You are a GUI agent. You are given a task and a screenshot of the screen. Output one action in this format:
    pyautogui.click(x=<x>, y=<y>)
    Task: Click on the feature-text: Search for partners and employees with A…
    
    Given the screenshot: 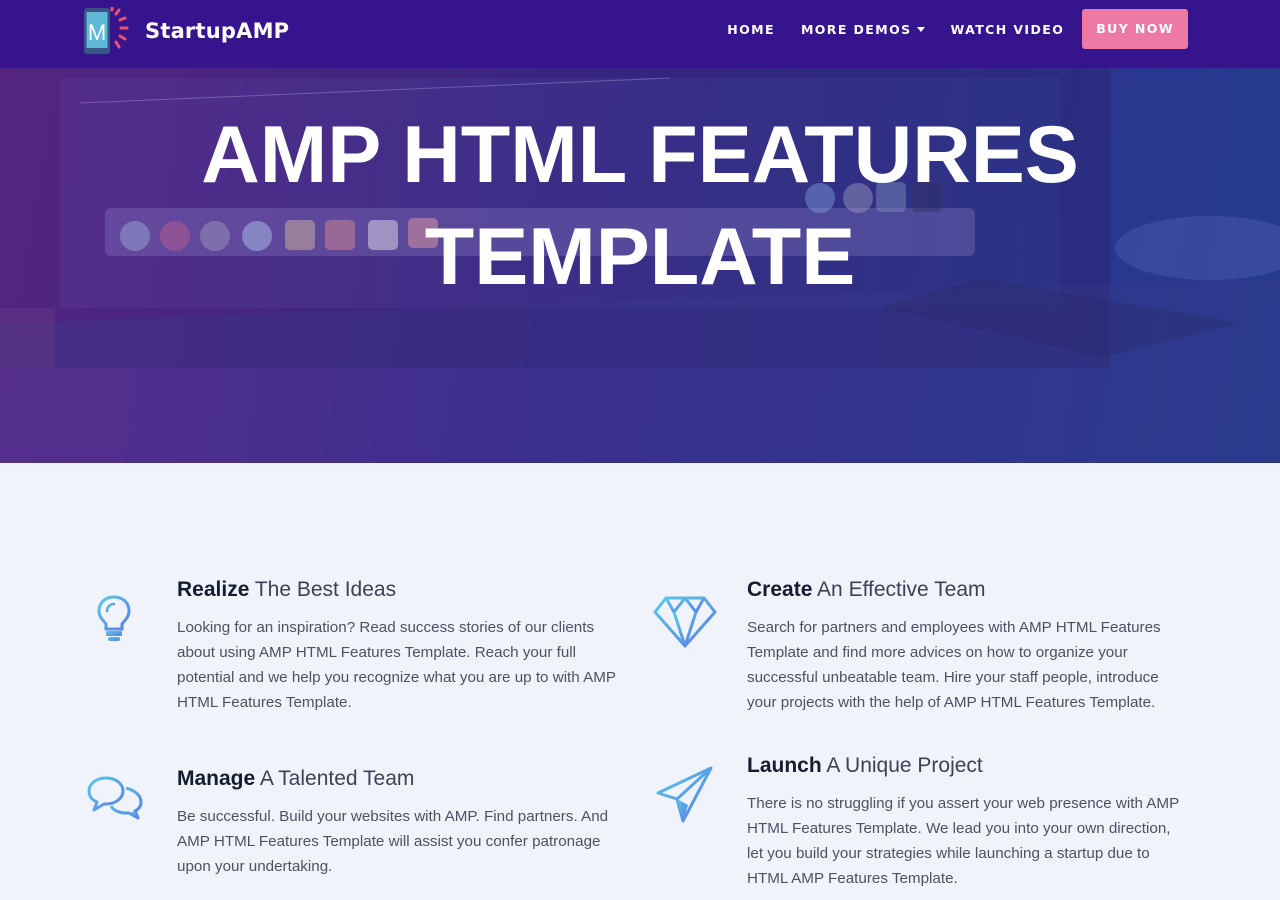 What is the action you would take?
    pyautogui.click(x=954, y=665)
    